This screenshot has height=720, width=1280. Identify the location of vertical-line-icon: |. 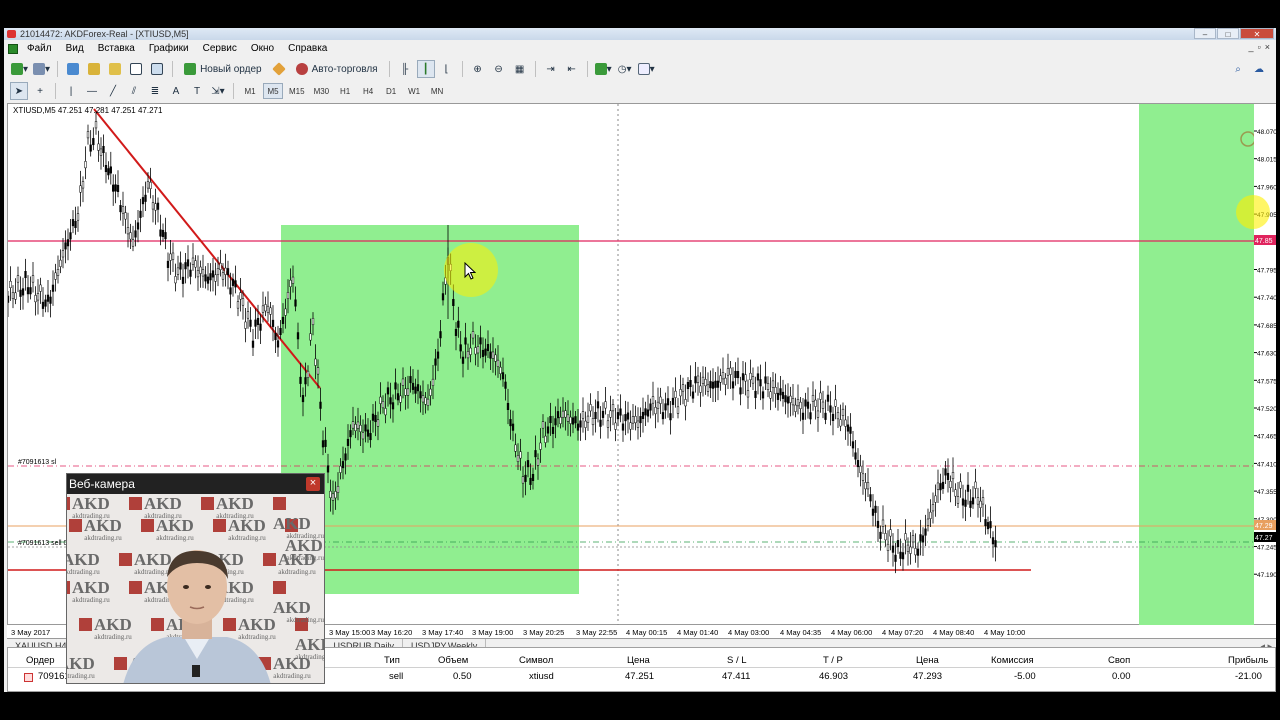
(71, 91).